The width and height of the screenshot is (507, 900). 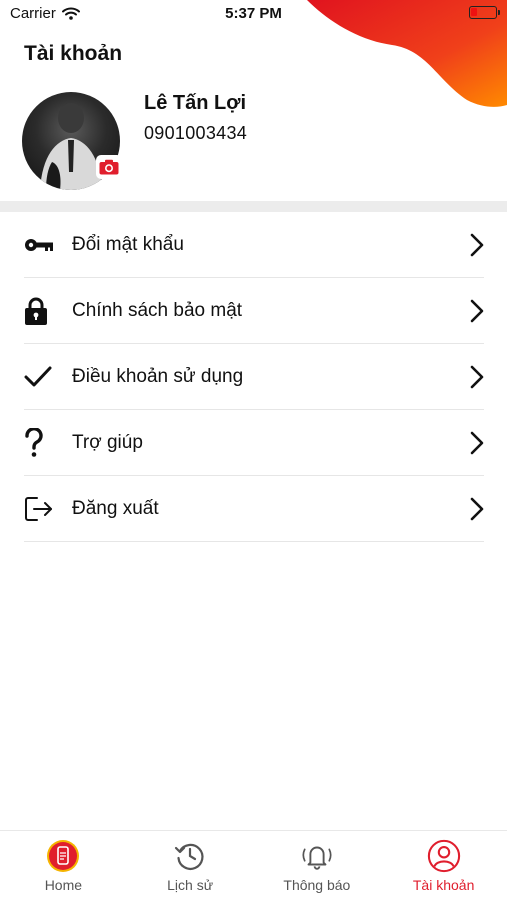 I want to click on tab-home: Home, so click(x=63, y=865).